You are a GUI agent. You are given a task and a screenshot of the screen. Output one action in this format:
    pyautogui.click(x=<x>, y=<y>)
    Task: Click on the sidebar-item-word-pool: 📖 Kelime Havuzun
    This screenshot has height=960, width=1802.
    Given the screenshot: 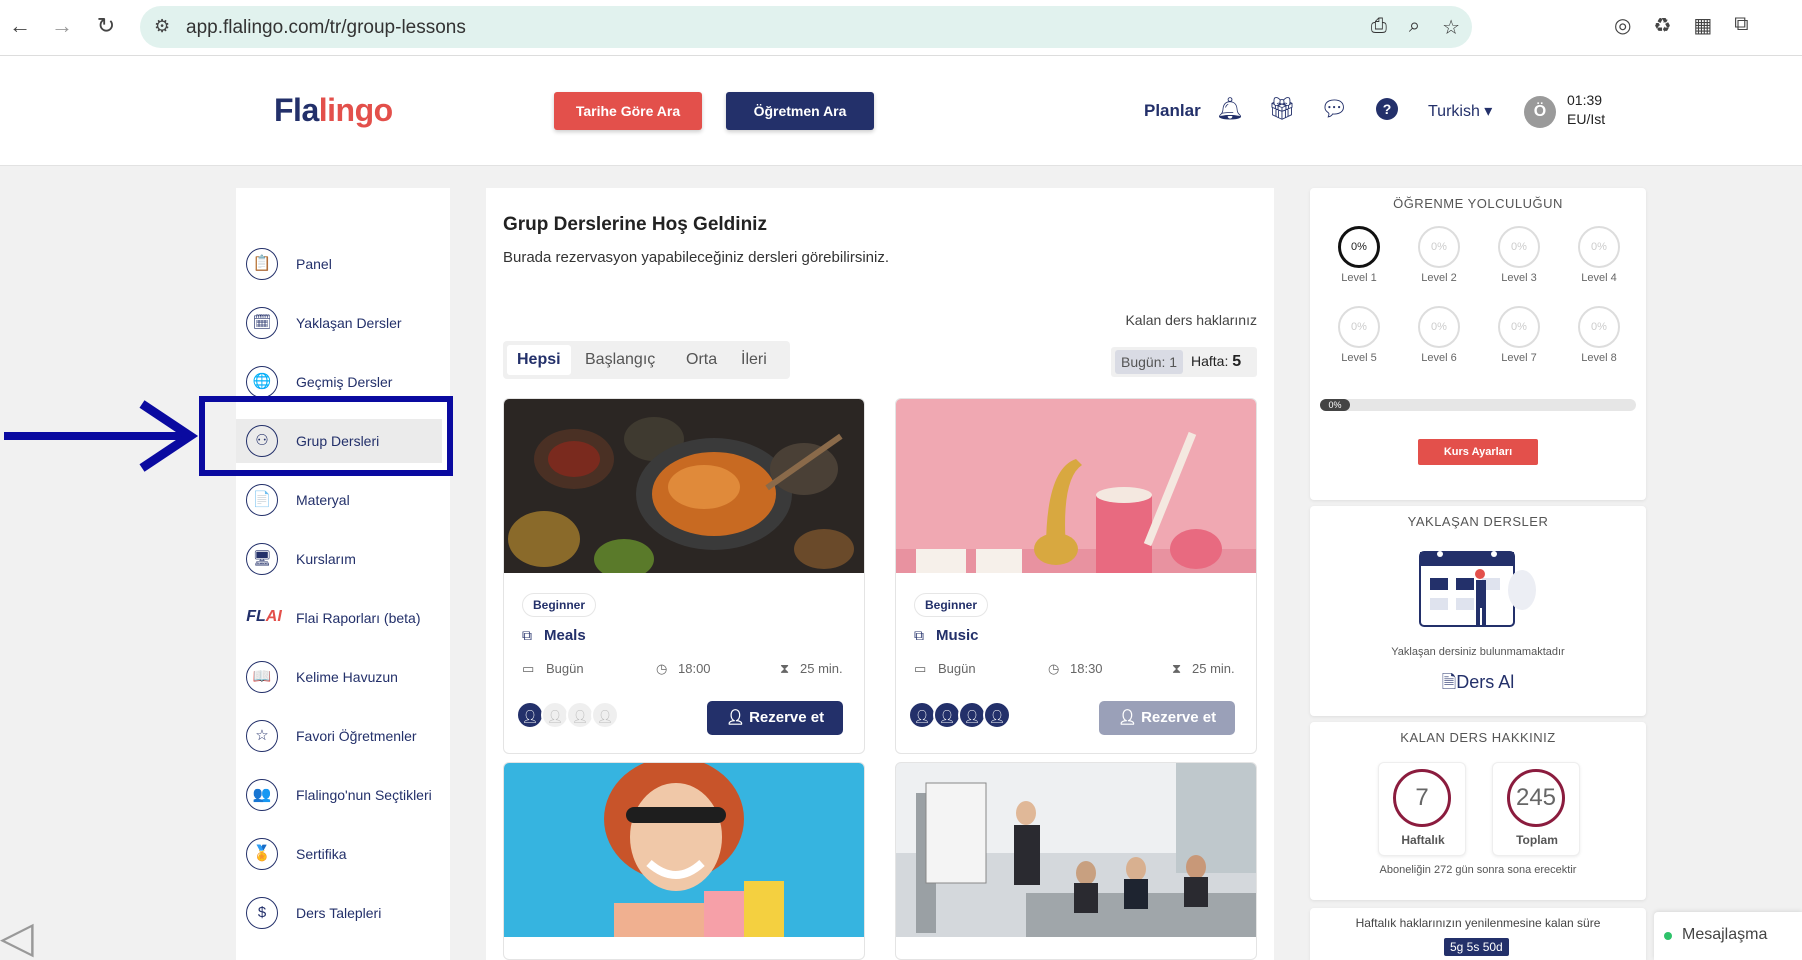 What is the action you would take?
    pyautogui.click(x=343, y=677)
    